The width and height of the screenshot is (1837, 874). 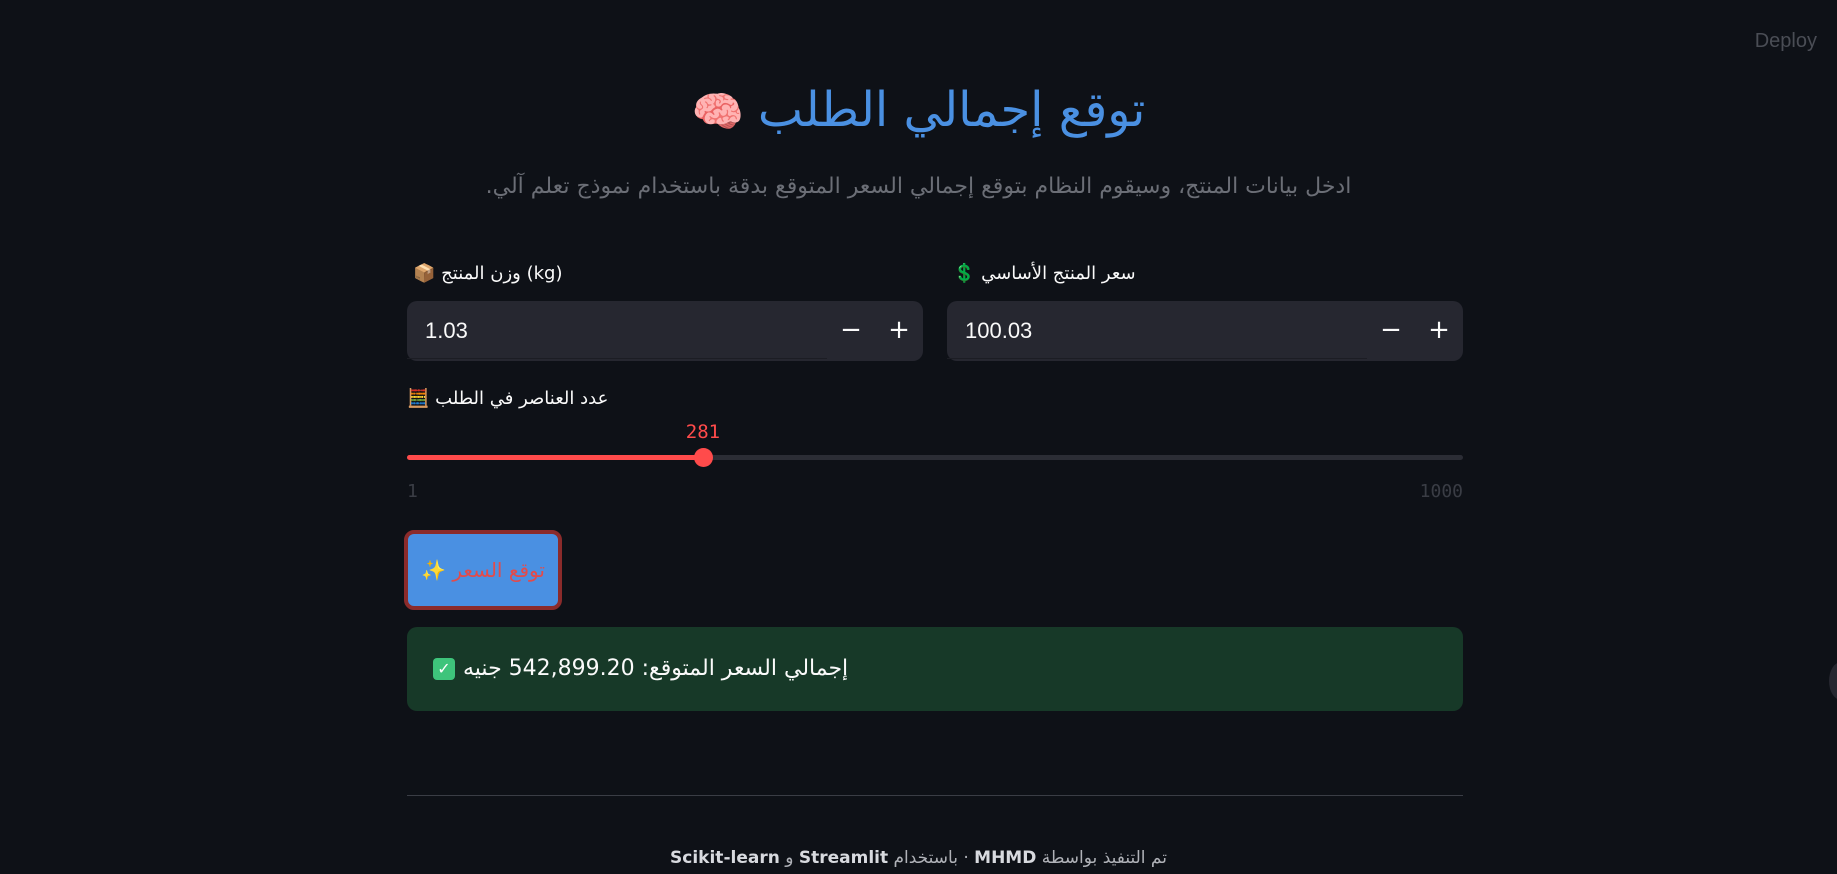 I want to click on footer-tool2: Scikit-learn, so click(x=725, y=858).